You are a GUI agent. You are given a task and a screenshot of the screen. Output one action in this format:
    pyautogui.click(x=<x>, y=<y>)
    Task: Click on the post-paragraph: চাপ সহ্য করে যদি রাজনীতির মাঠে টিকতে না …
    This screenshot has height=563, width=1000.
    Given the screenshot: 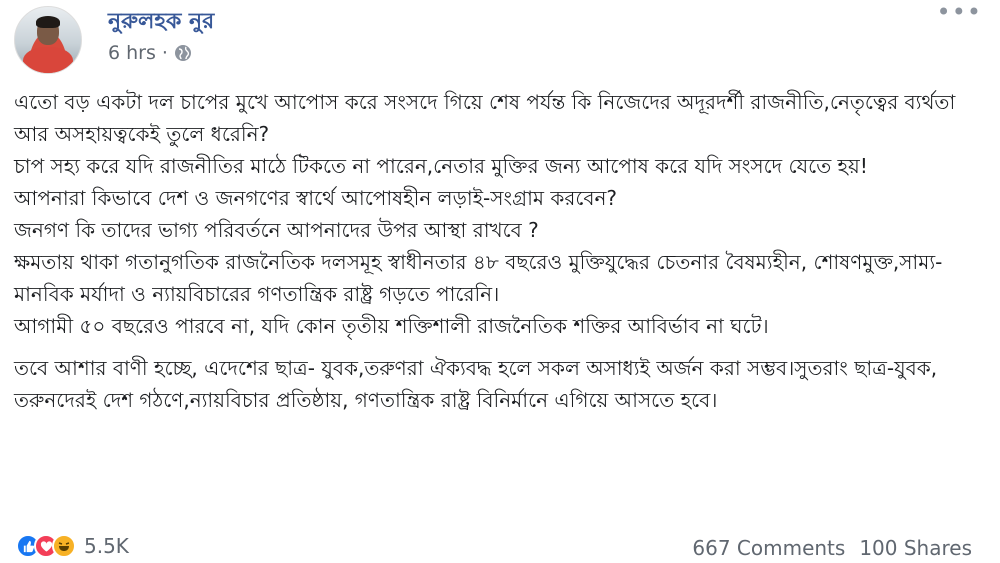 What is the action you would take?
    pyautogui.click(x=441, y=166)
    